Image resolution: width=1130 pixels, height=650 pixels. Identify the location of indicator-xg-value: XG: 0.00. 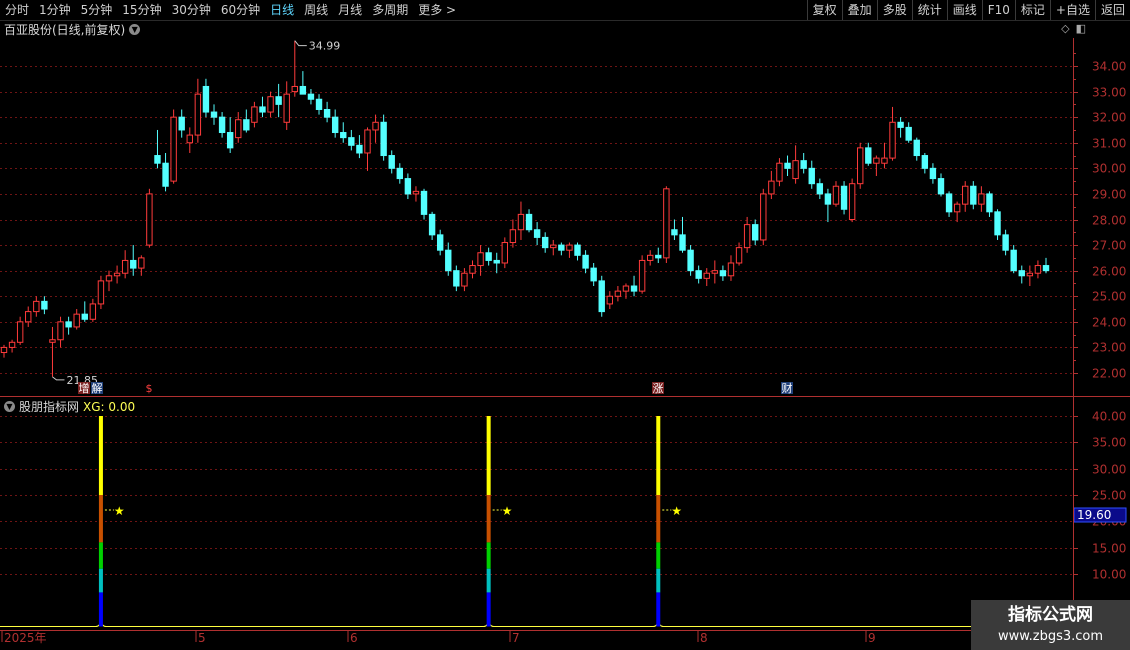
(109, 406).